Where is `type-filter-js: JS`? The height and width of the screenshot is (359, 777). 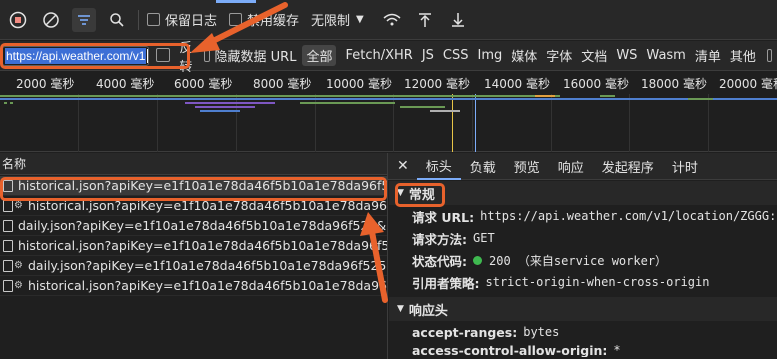 type-filter-js: JS is located at coordinates (428, 55).